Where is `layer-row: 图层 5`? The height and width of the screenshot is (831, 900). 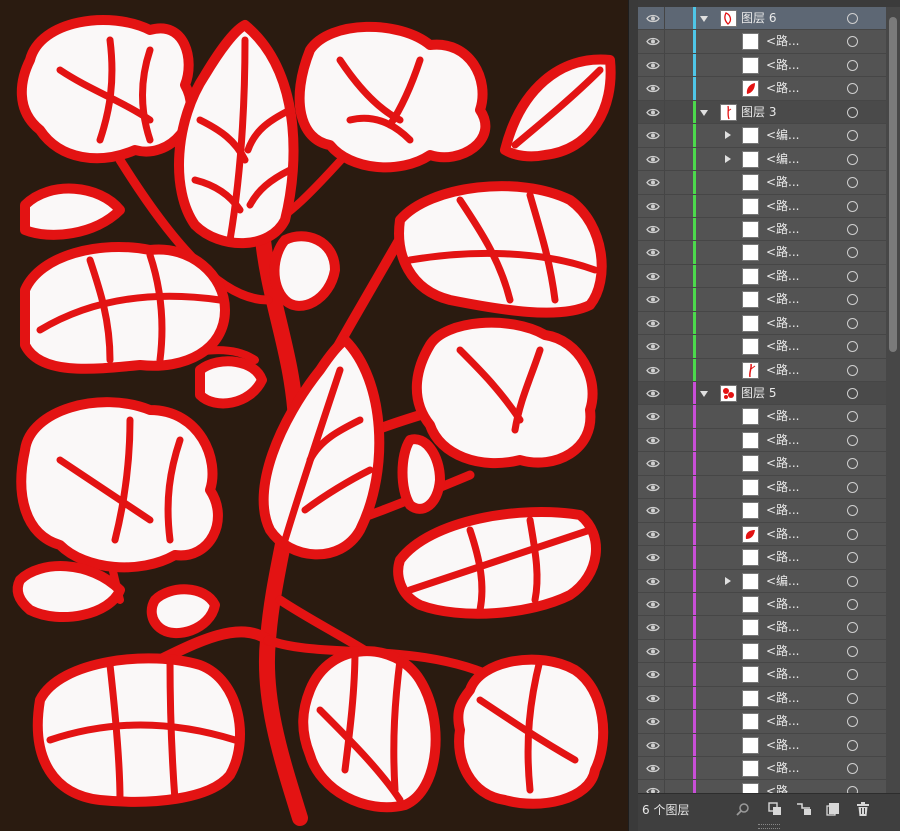
layer-row: 图层 5 is located at coordinates (762, 394).